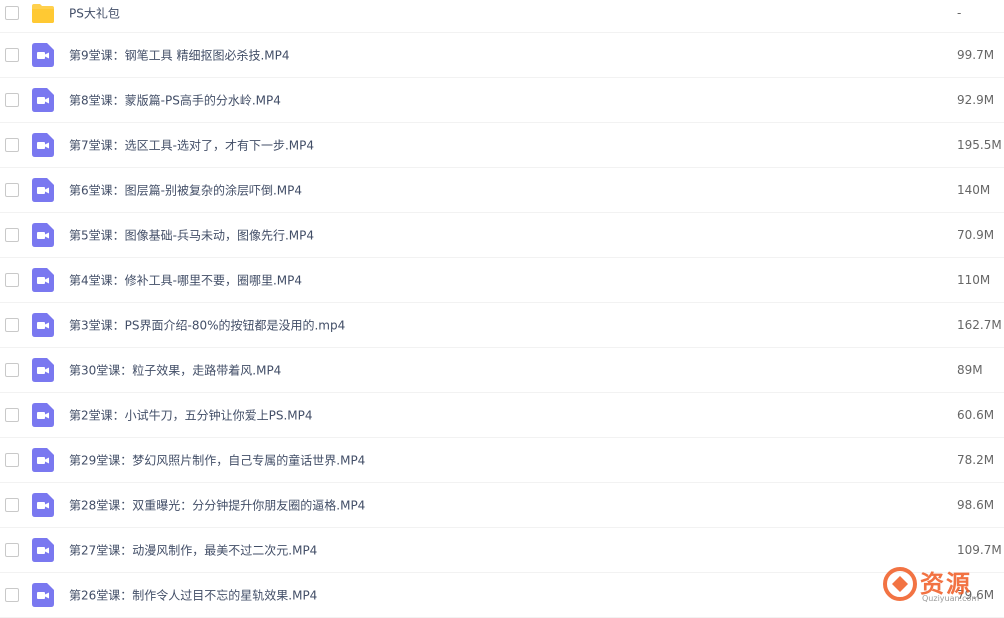 The width and height of the screenshot is (1004, 618). I want to click on file-name: 第6堂课：图层篇-别被复杂的涂层吓倒.MP4, so click(185, 190).